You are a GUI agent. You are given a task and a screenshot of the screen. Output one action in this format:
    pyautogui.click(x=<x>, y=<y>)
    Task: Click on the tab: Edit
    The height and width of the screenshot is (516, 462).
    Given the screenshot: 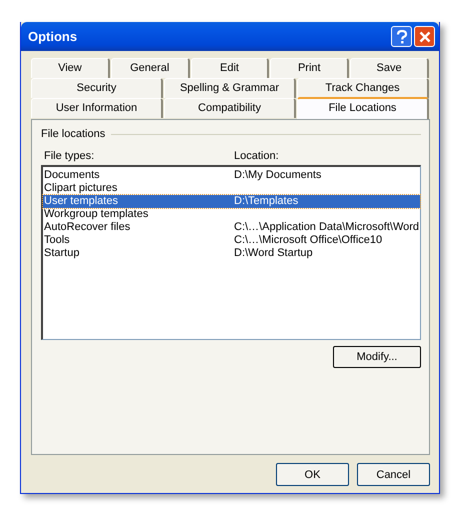 What is the action you would take?
    pyautogui.click(x=230, y=68)
    